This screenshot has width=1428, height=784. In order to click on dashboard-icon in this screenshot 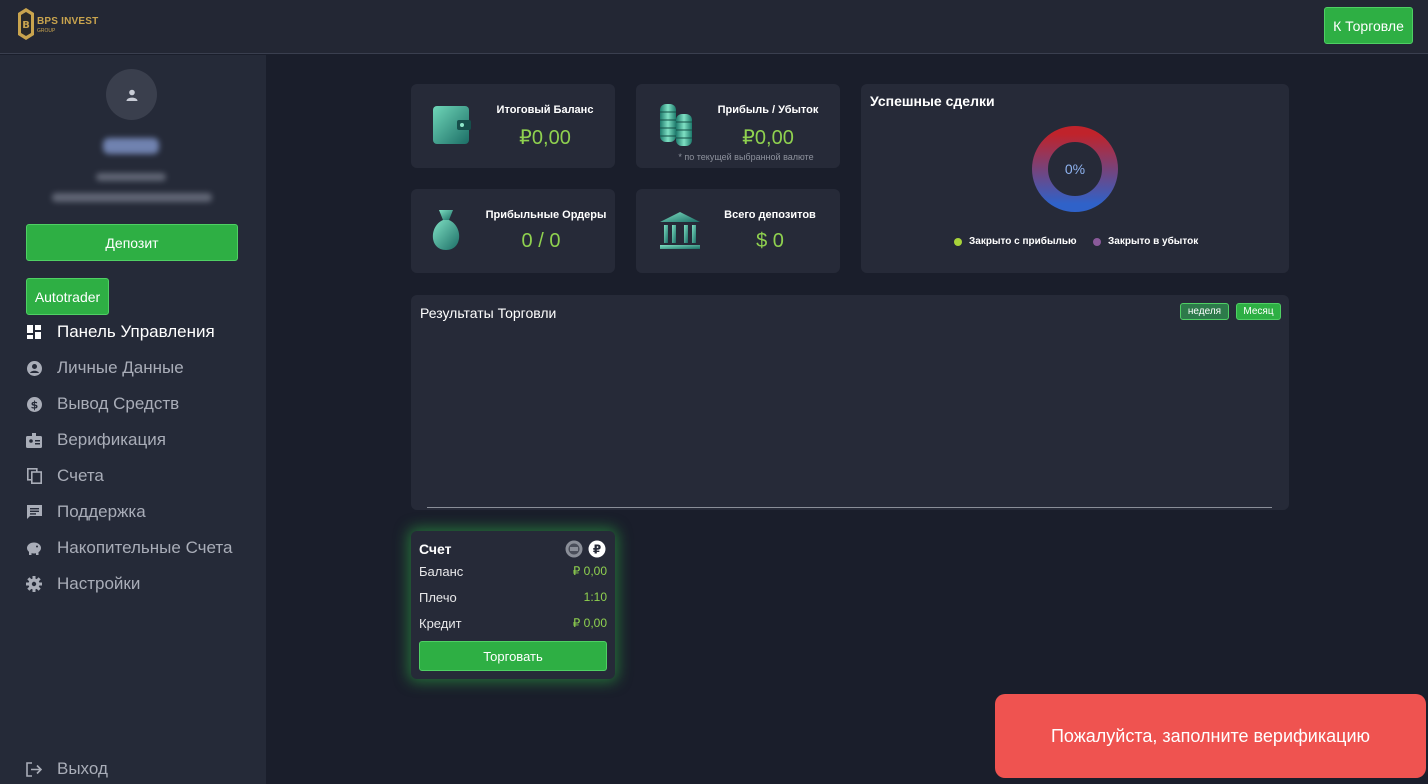, I will do `click(34, 332)`.